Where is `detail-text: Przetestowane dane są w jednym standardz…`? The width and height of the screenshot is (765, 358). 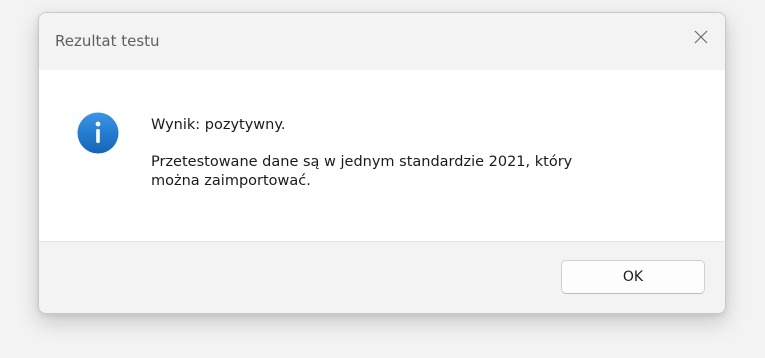
detail-text: Przetestowane dane są w jednym standardz… is located at coordinates (421, 172).